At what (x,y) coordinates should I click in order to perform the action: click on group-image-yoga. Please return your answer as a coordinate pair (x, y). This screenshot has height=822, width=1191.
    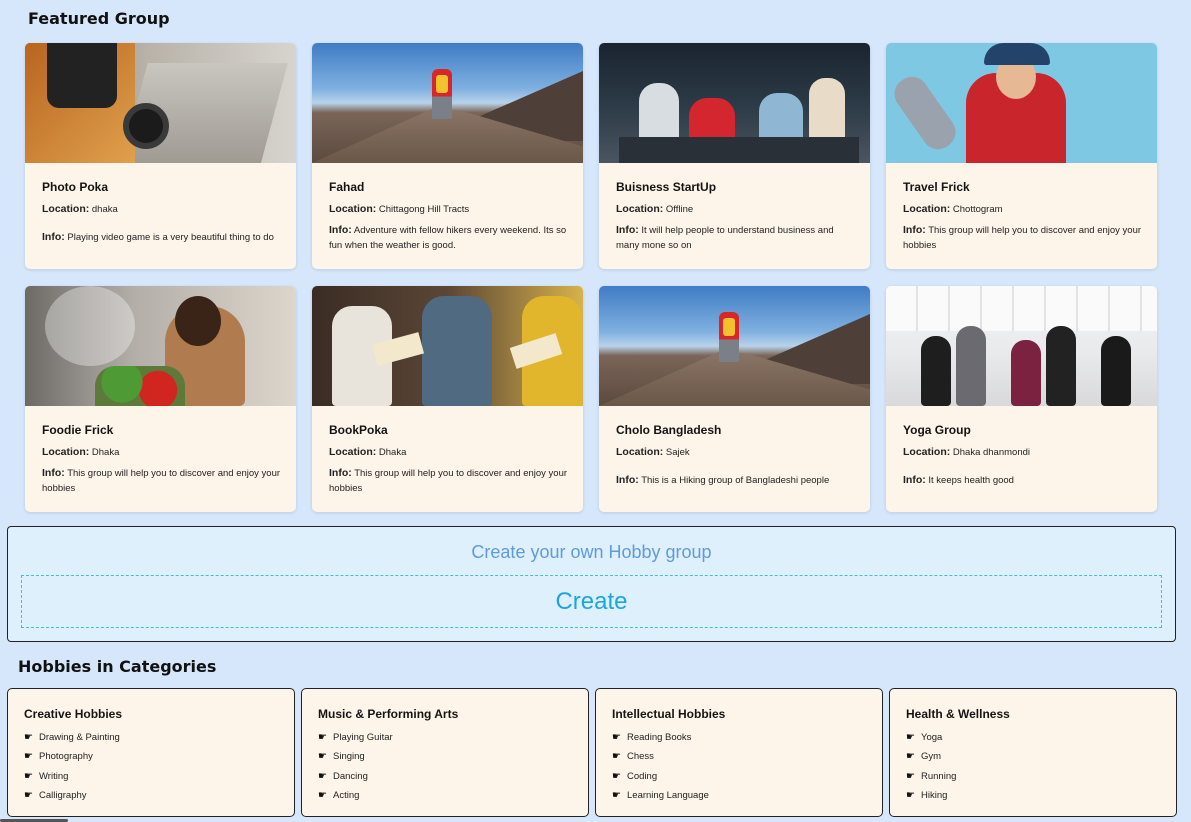
    Looking at the image, I should click on (1021, 346).